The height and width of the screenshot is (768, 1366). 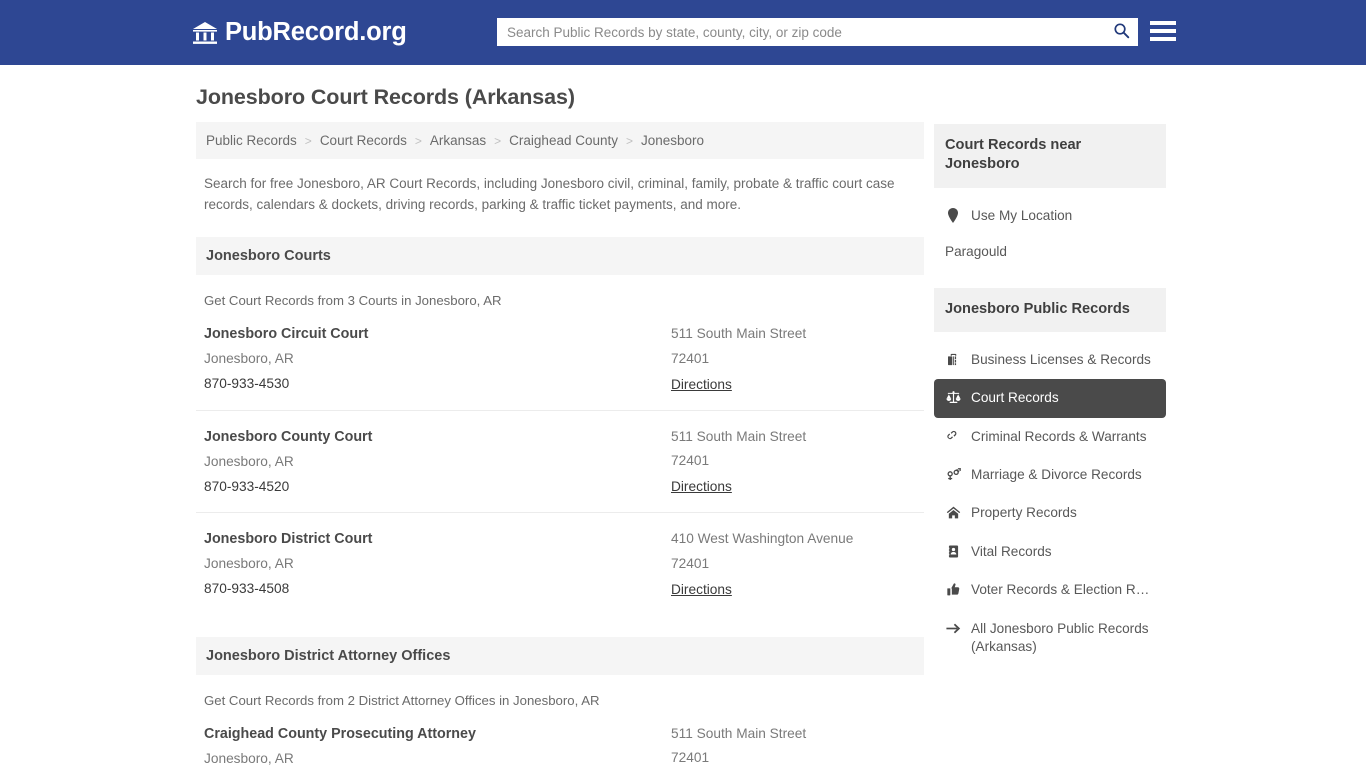 I want to click on sidebar-item-criminal-records-warrants: Criminal Records & Warrants, so click(x=1050, y=437).